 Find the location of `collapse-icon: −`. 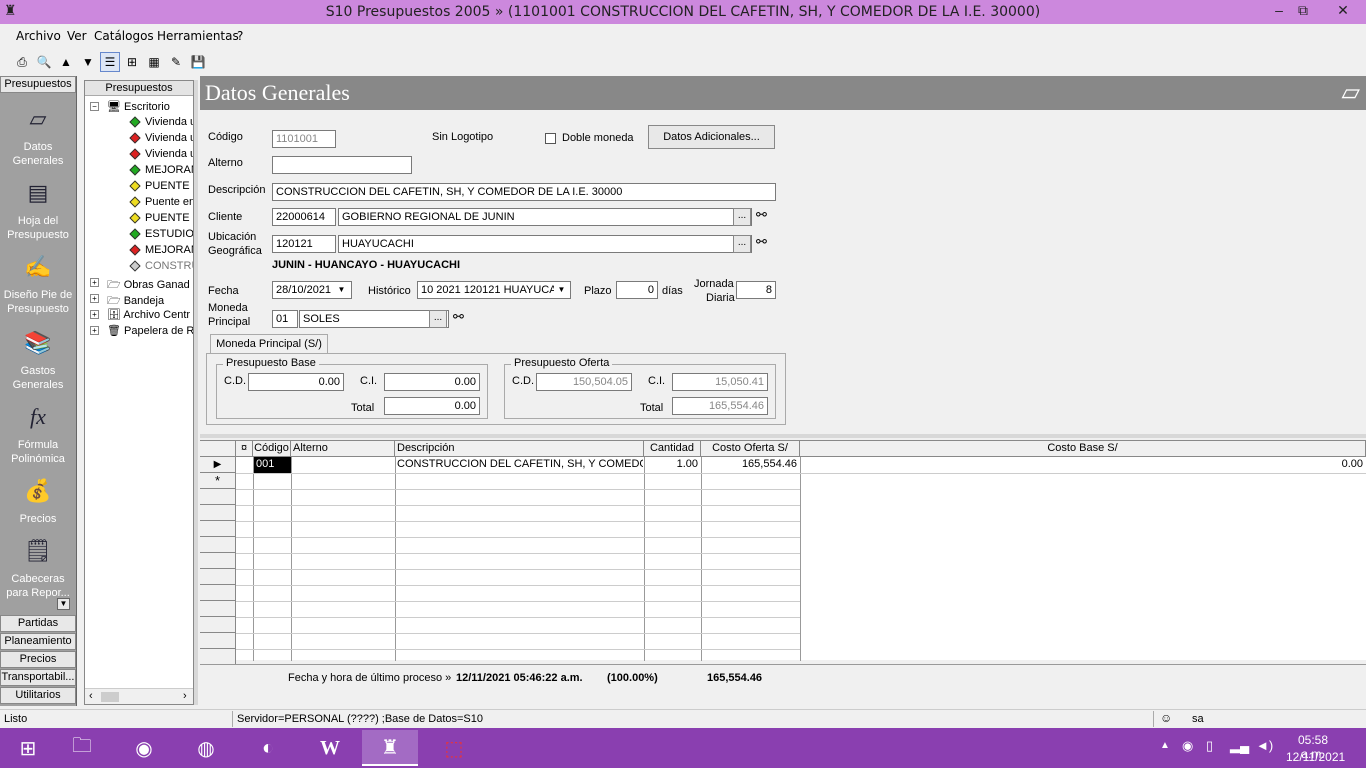

collapse-icon: − is located at coordinates (94, 106).